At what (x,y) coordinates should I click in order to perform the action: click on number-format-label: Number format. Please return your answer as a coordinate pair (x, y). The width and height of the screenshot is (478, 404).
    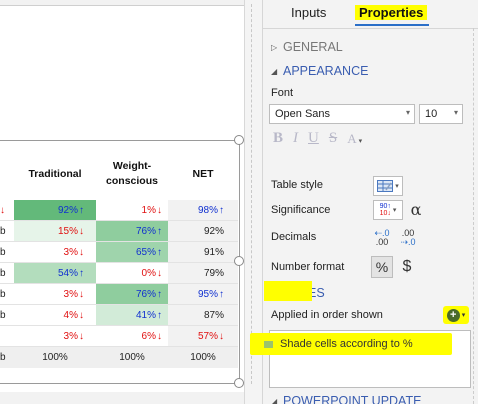
    Looking at the image, I should click on (308, 267).